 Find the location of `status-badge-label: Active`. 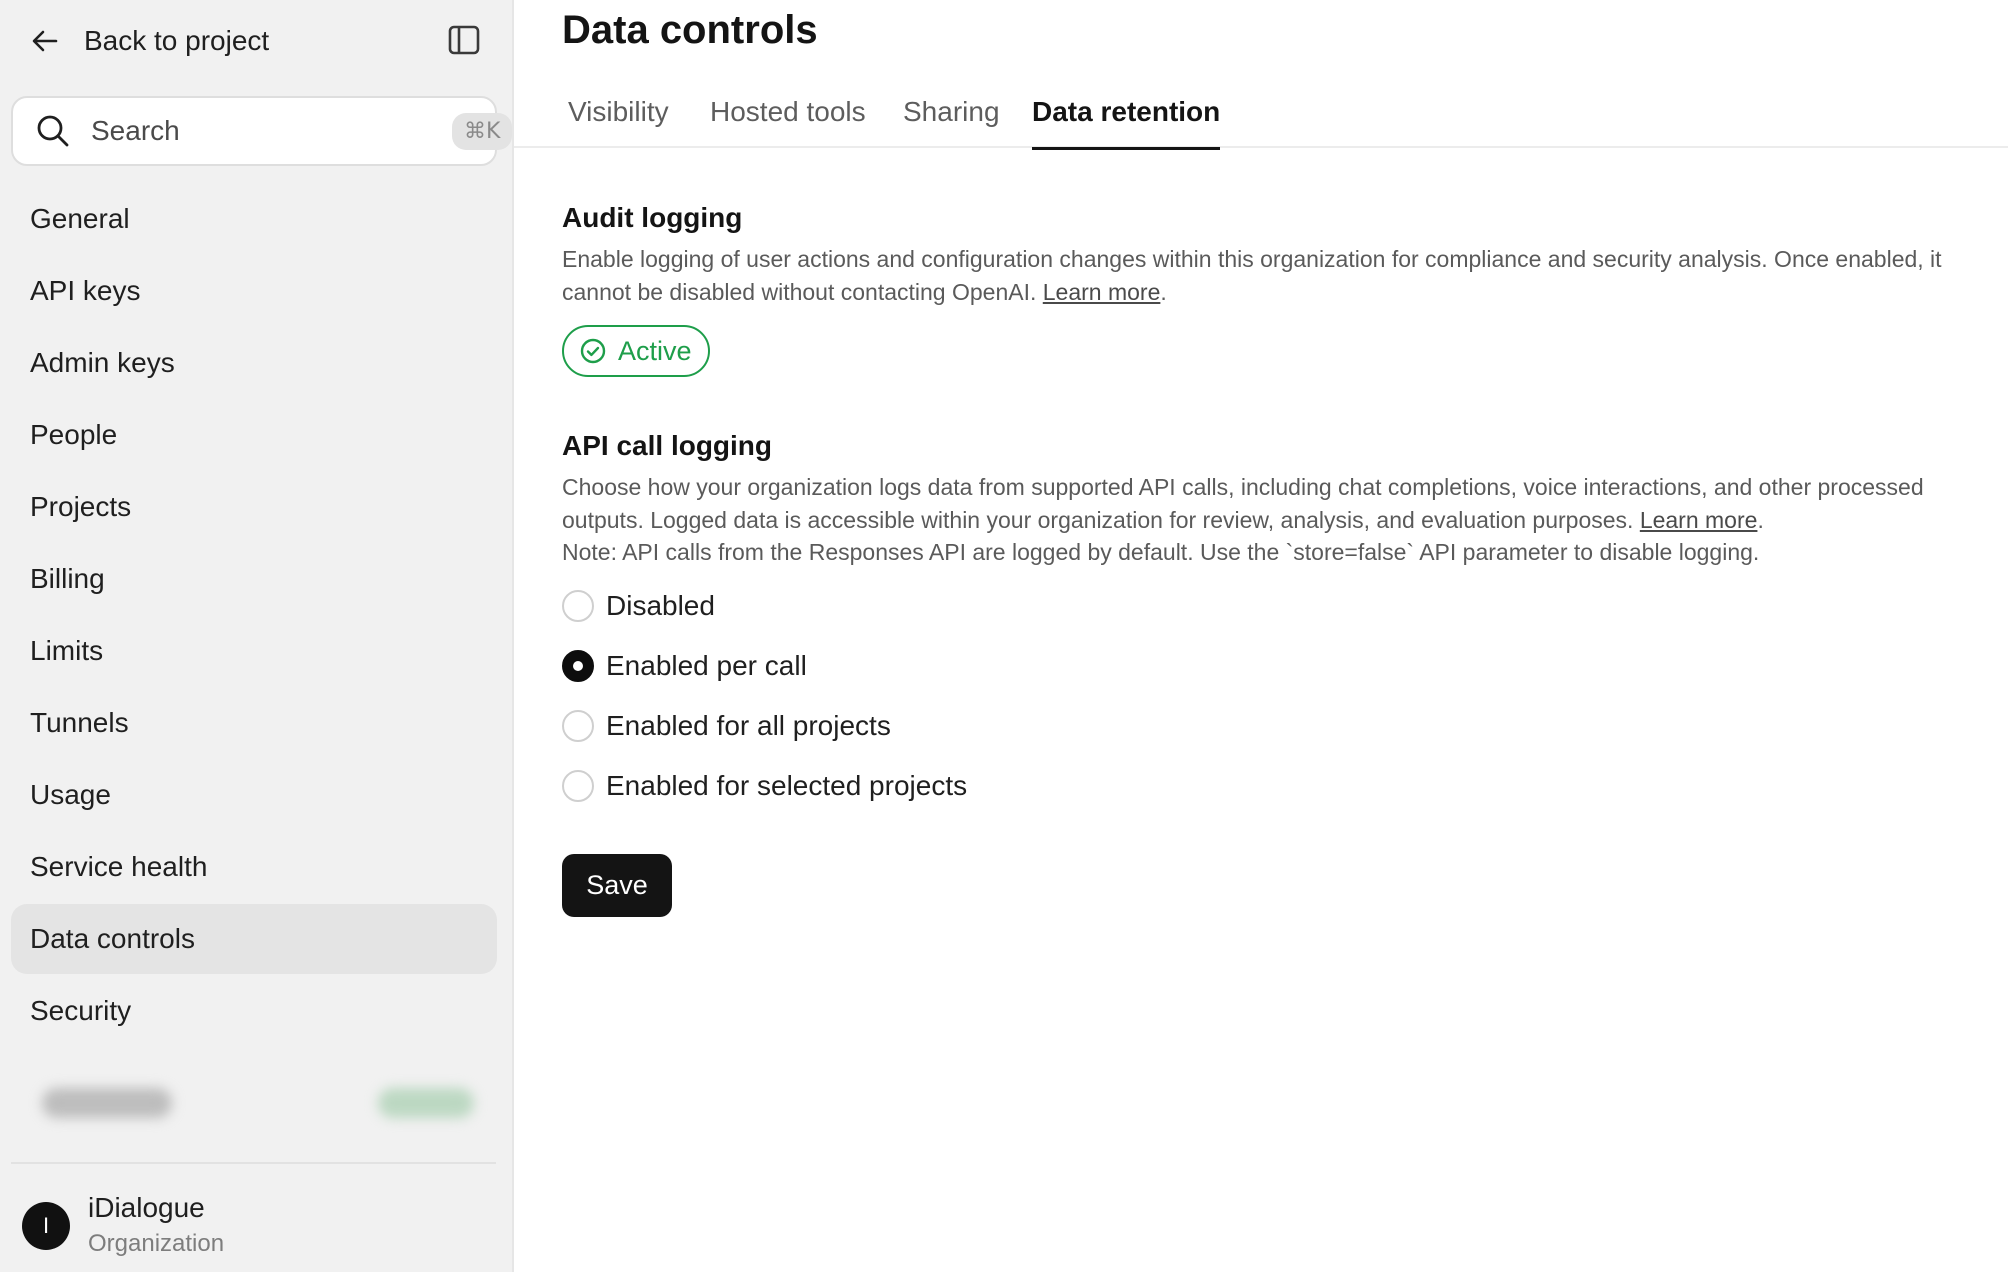

status-badge-label: Active is located at coordinates (655, 350).